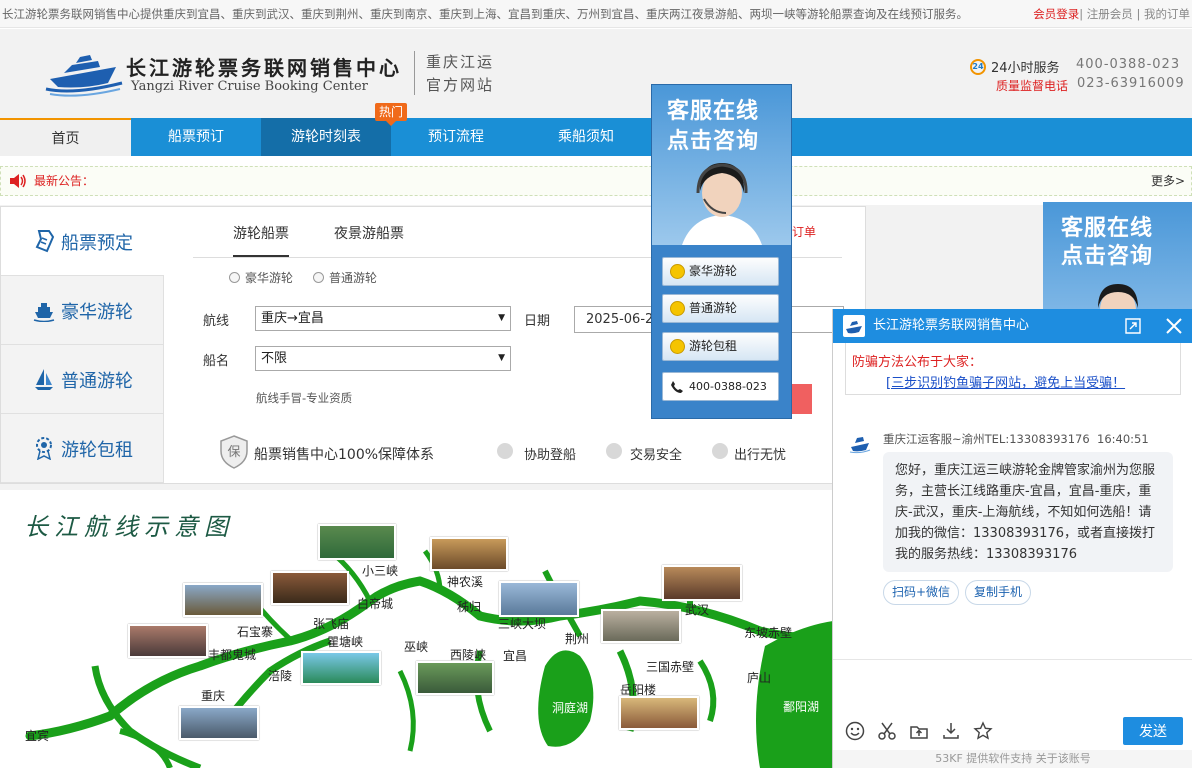 This screenshot has width=1192, height=768. Describe the element at coordinates (369, 233) in the screenshot. I see `tab-night-cruise-ticket: 夜景游船票` at that location.